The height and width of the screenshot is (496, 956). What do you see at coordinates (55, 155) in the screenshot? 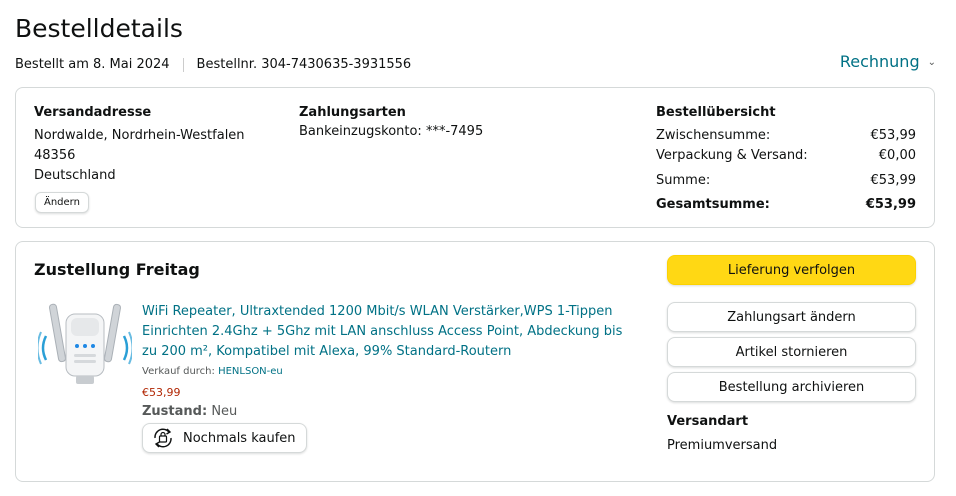
I see `address-line: 48356` at bounding box center [55, 155].